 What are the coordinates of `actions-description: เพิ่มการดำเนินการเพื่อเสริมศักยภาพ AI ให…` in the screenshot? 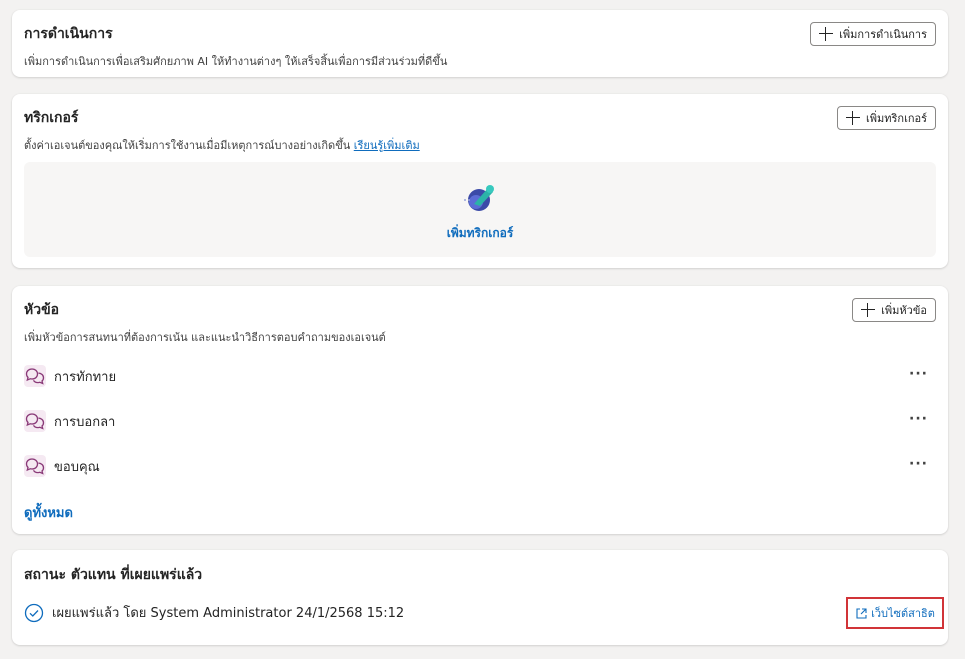 It's located at (236, 61).